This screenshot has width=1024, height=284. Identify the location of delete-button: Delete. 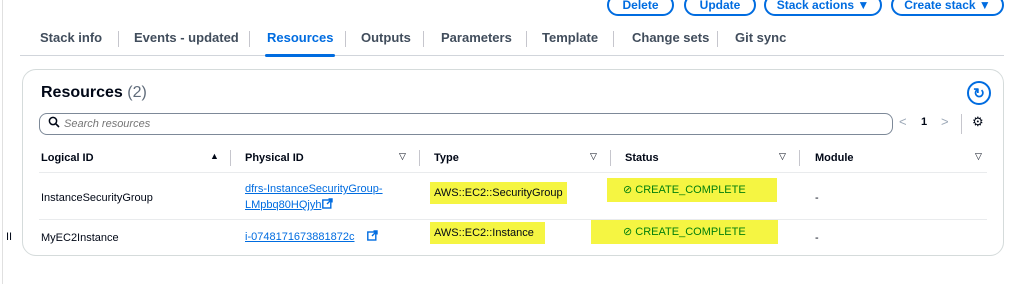
(640, 8).